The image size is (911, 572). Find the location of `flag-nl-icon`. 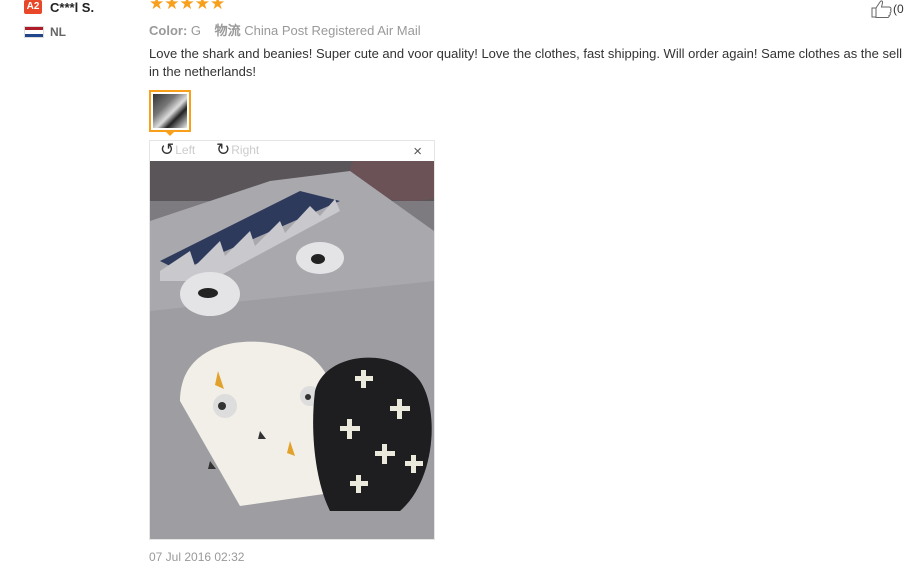

flag-nl-icon is located at coordinates (34, 32).